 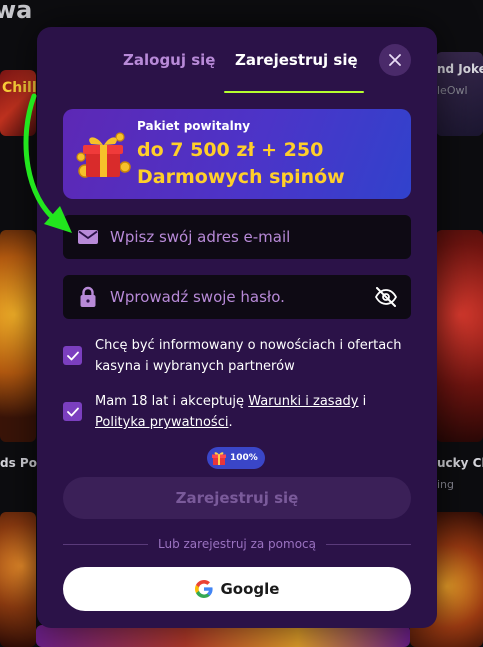 What do you see at coordinates (260, 237) in the screenshot?
I see `email-input` at bounding box center [260, 237].